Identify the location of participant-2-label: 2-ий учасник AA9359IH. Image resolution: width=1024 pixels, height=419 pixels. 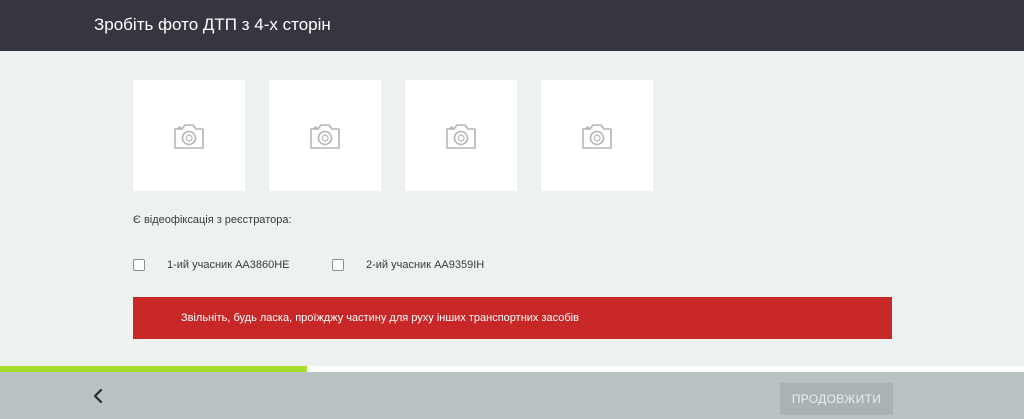
(425, 265).